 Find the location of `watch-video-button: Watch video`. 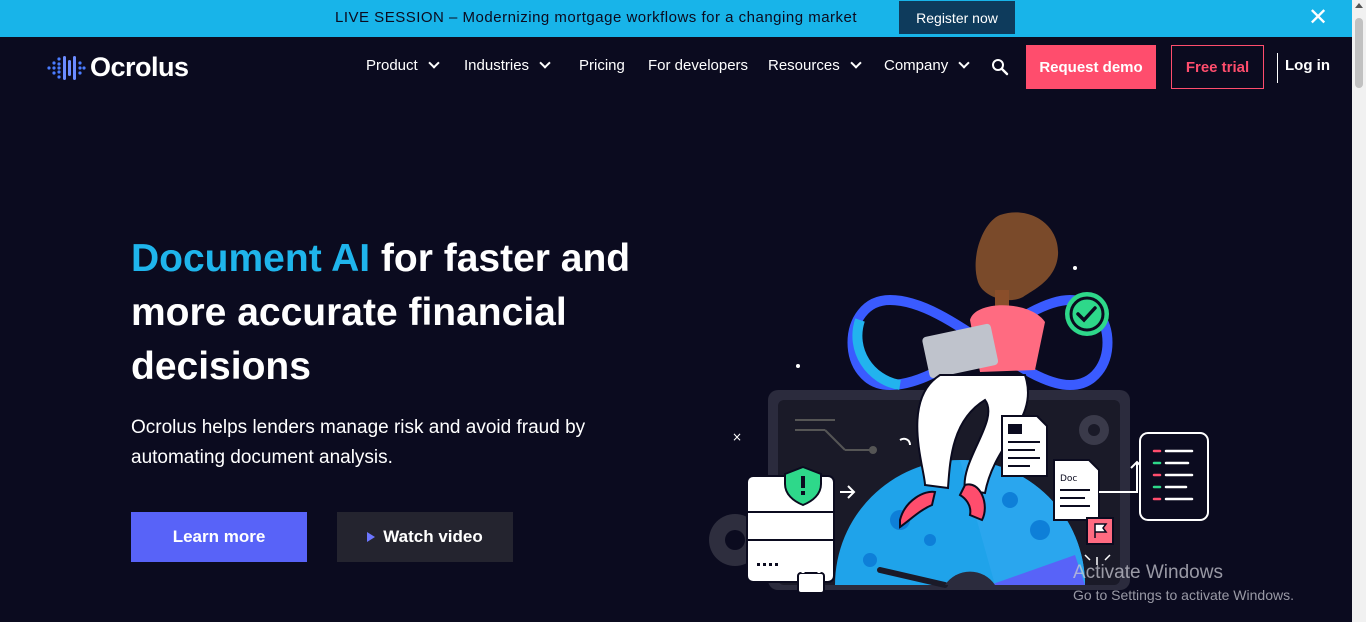

watch-video-button: Watch video is located at coordinates (425, 537).